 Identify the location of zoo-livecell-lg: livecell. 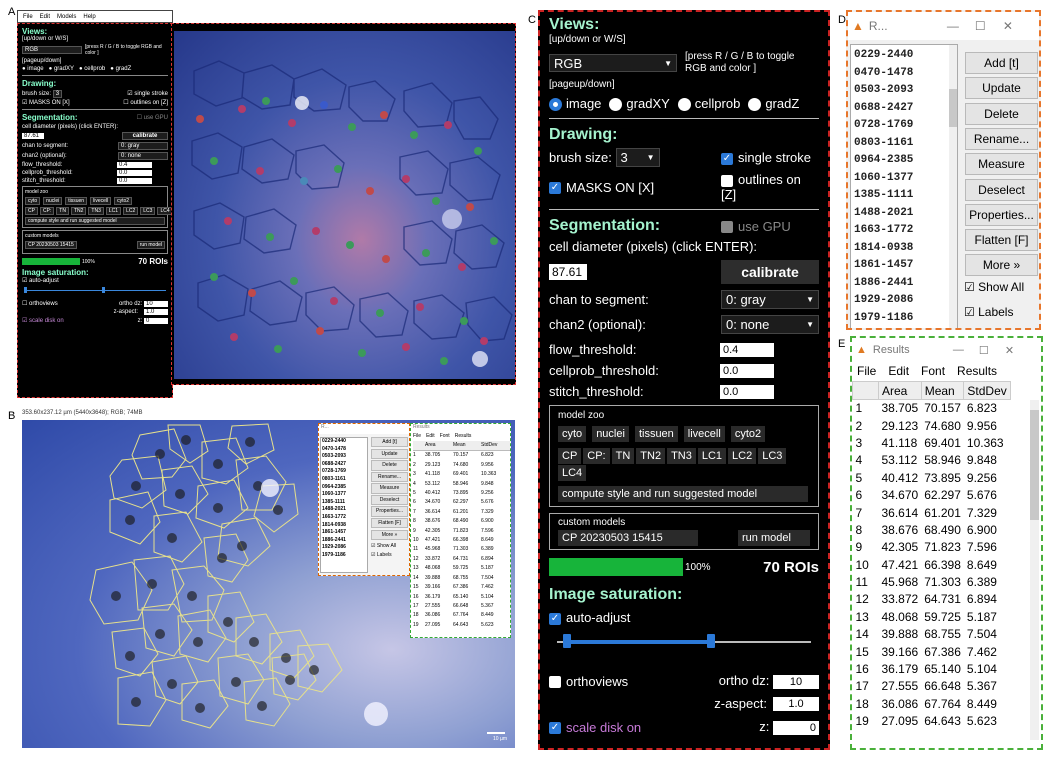
(704, 434).